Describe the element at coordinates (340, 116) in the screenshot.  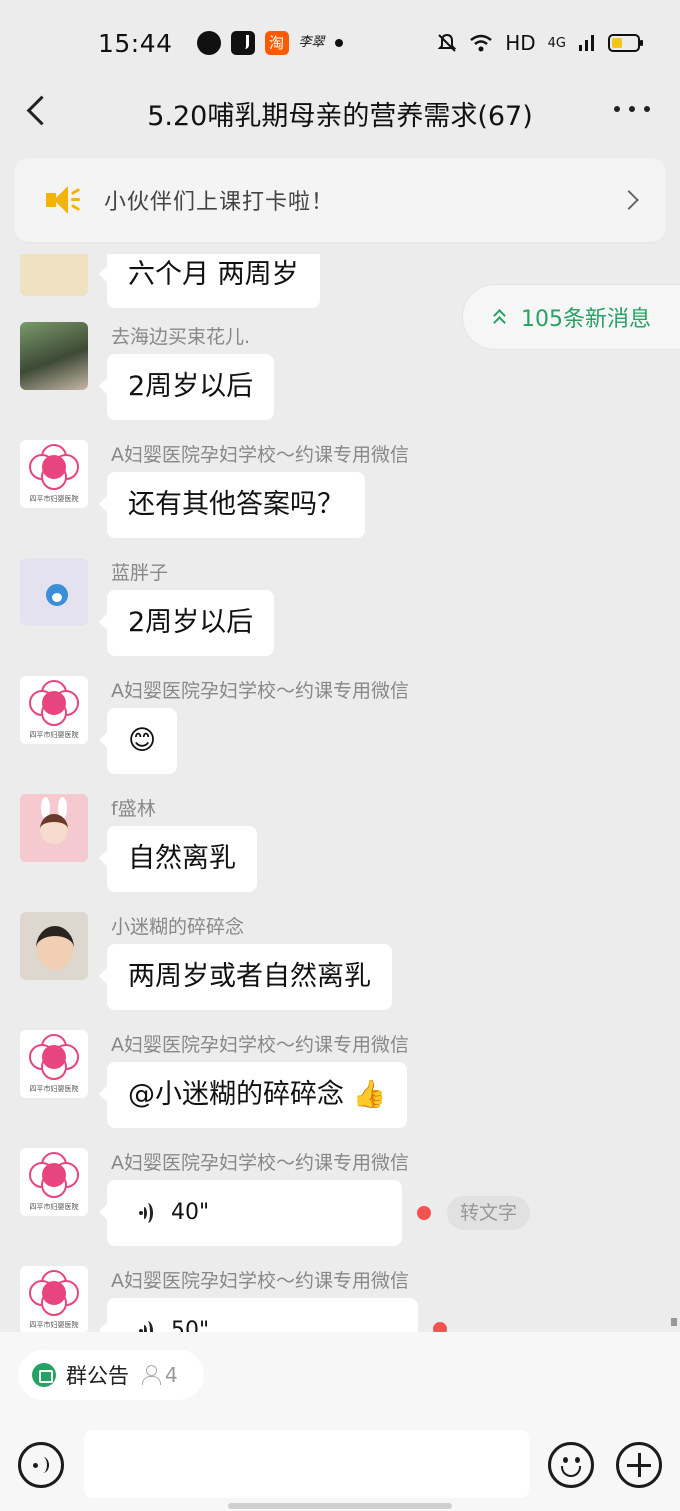
I see `chat-title: 5.20哺乳期母亲的营养需求(67)` at that location.